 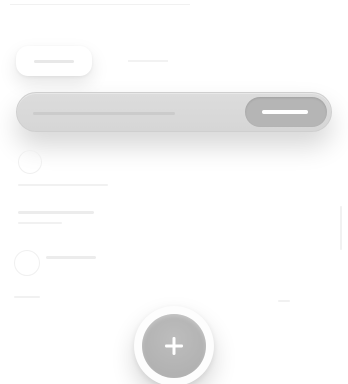 I want to click on header-placeholder-line, so click(x=148, y=61).